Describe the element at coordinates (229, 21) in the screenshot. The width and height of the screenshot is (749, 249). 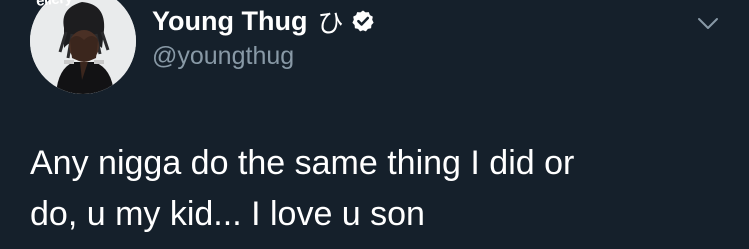
I see `author-display-name: Young Thug` at that location.